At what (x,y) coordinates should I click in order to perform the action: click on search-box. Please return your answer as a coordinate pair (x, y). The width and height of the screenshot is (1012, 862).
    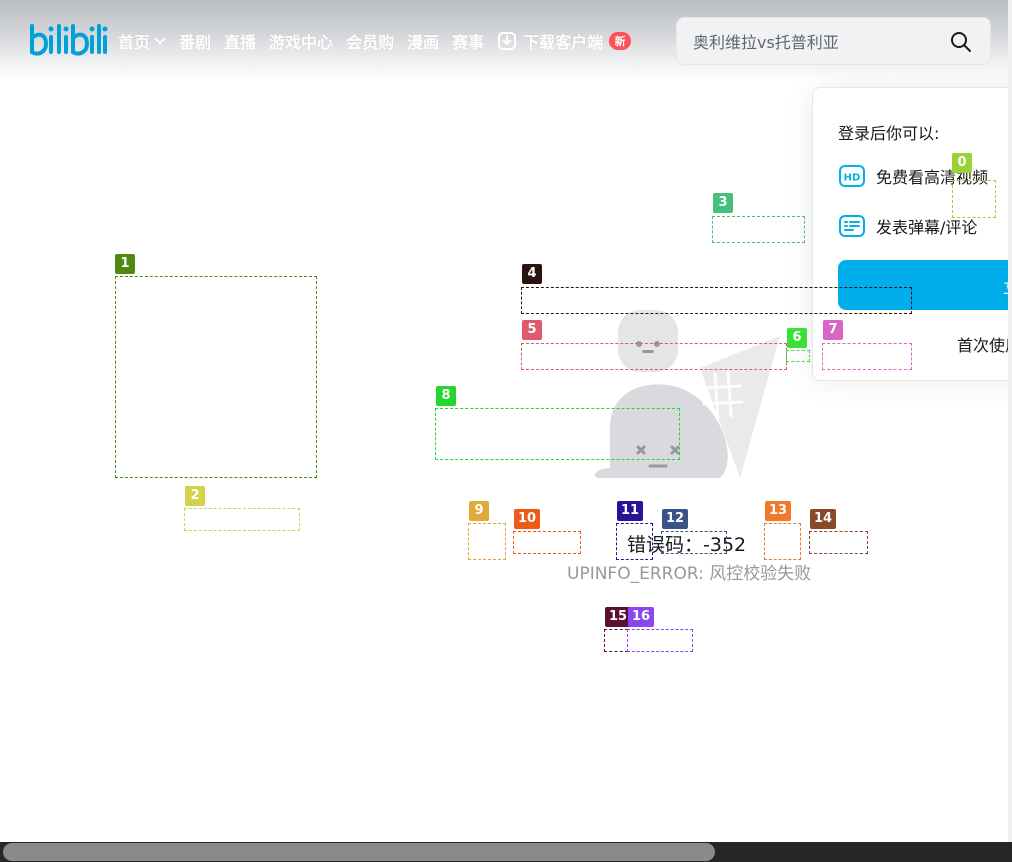
    Looking at the image, I should click on (833, 41).